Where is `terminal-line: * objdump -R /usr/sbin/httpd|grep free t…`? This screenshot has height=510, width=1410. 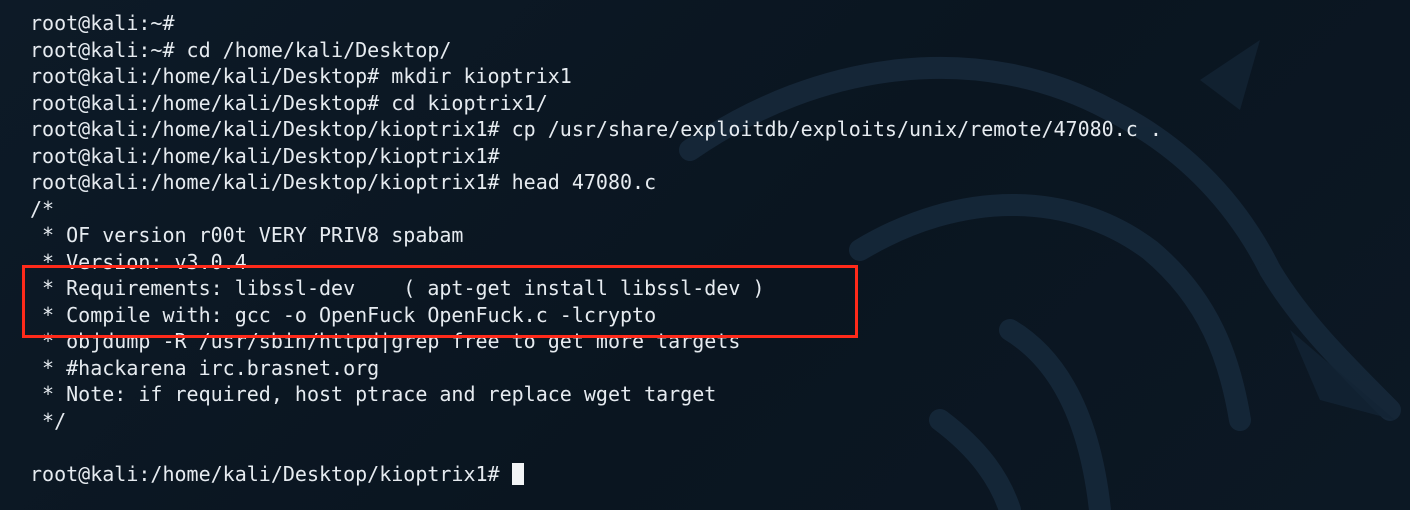 terminal-line: * objdump -R /usr/sbin/httpd|grep free t… is located at coordinates (385, 341).